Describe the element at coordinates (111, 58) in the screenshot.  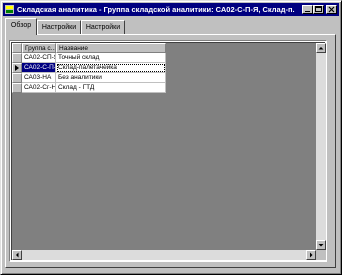
I see `table-cell-name: Точный склад` at that location.